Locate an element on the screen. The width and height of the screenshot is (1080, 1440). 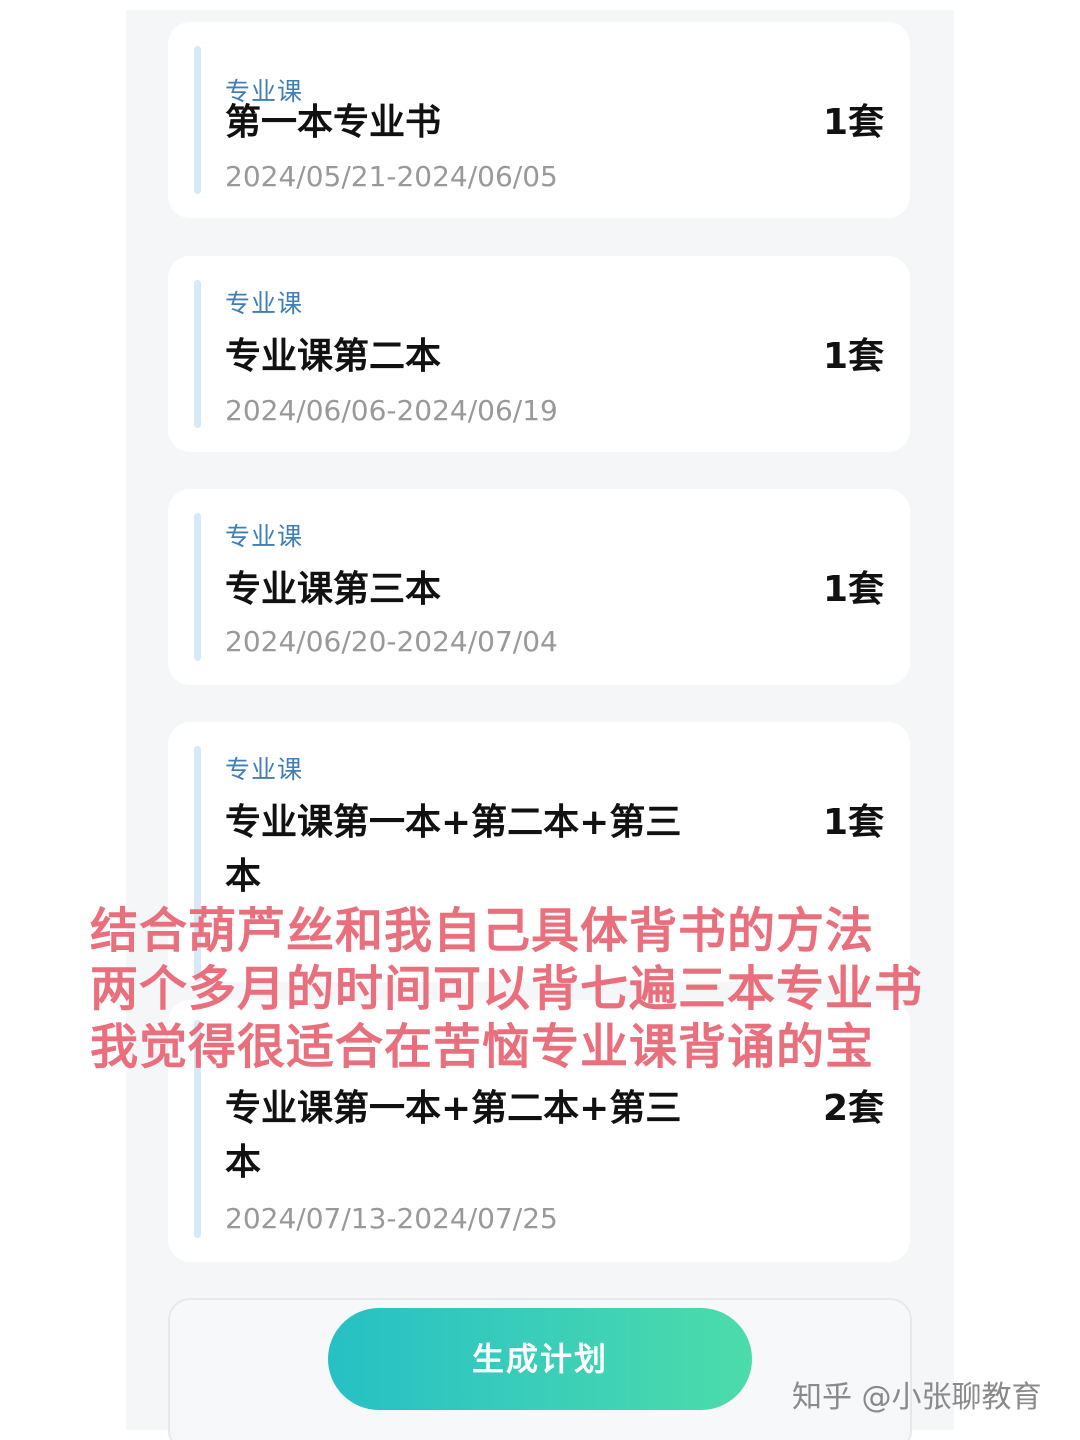
watermark: 知乎 @小张聊教育 is located at coordinates (917, 1397).